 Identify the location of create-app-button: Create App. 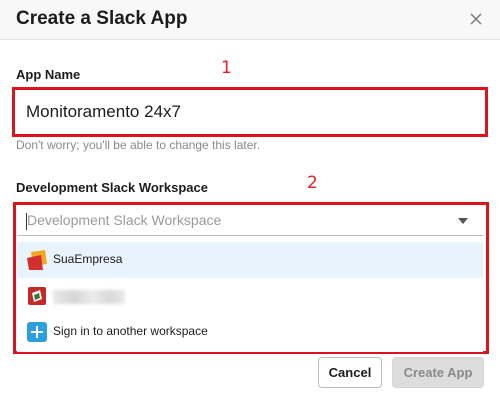
(438, 372).